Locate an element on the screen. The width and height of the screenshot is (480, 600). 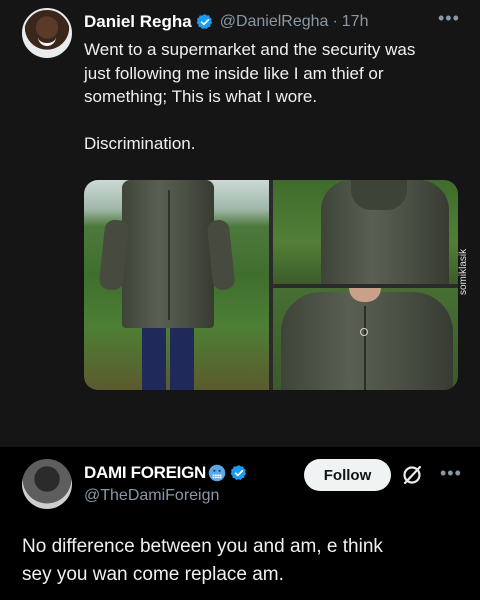
photo-full-outfit is located at coordinates (176, 285).